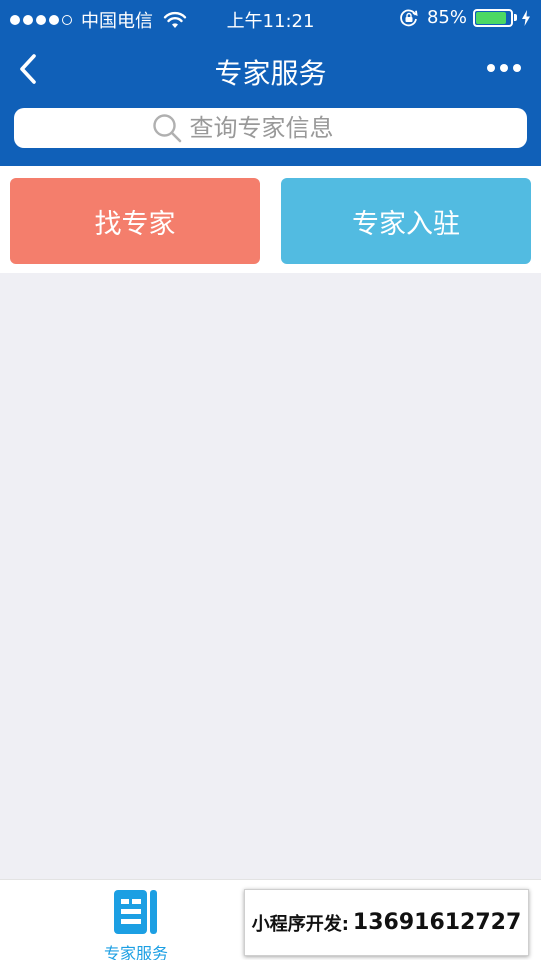  What do you see at coordinates (42, 20) in the screenshot?
I see `signal-dots-icon` at bounding box center [42, 20].